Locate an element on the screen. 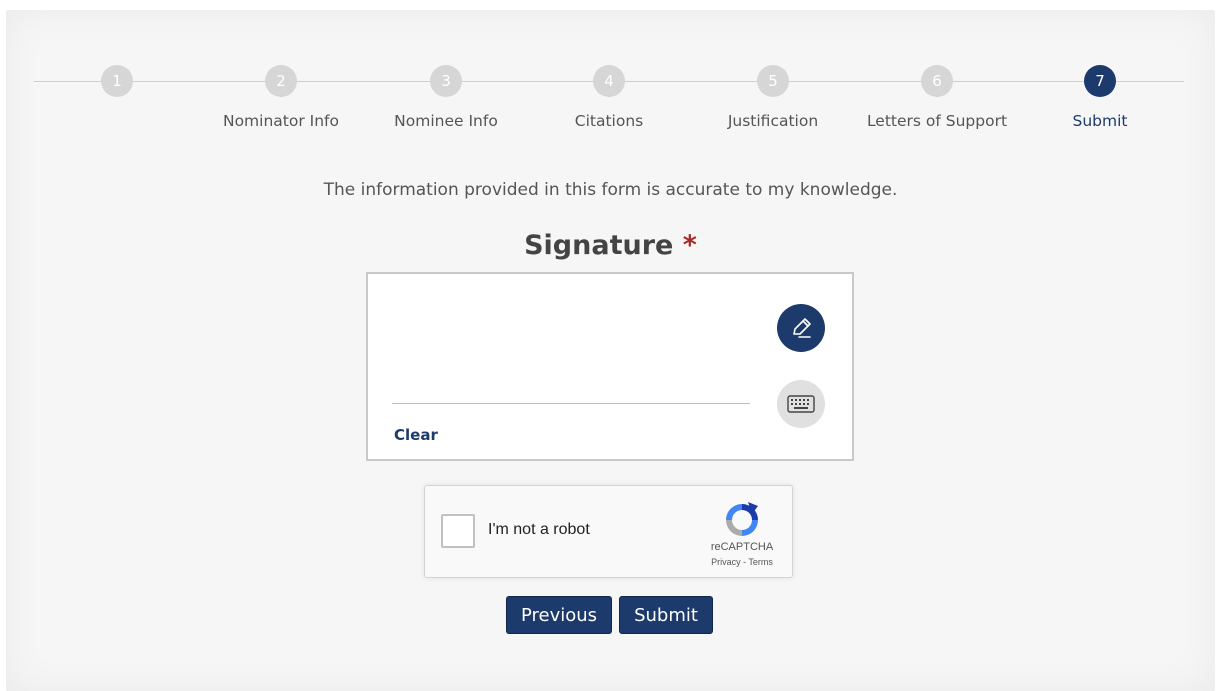 The height and width of the screenshot is (691, 1221). step-nominator-info: 2 Nominator Info is located at coordinates (281, 97).